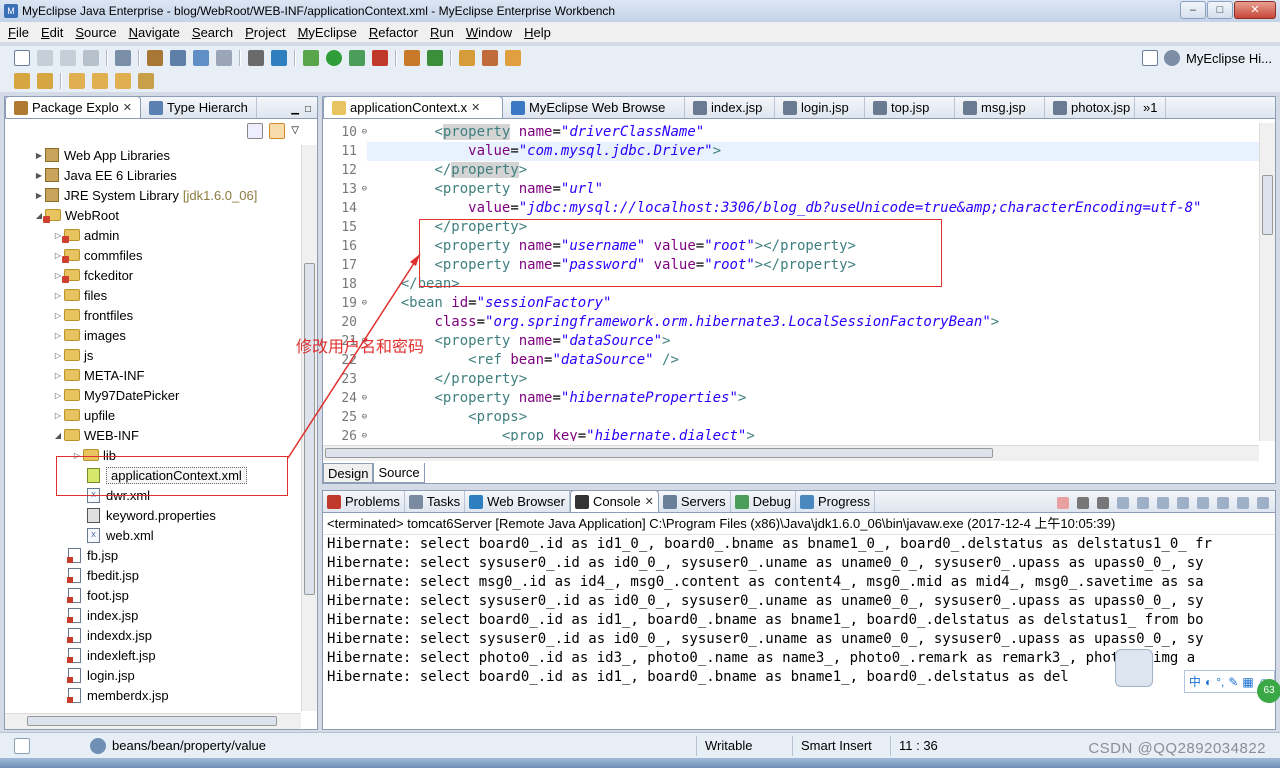  I want to click on tree-item-webroot: ◢ WebRoot, so click(153, 215).